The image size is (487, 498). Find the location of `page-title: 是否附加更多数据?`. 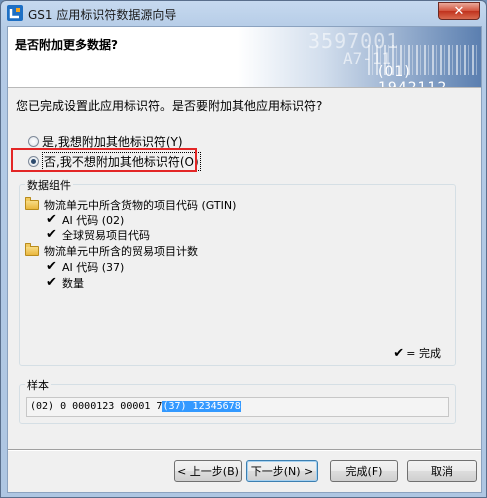

page-title: 是否附加更多数据? is located at coordinates (66, 45).